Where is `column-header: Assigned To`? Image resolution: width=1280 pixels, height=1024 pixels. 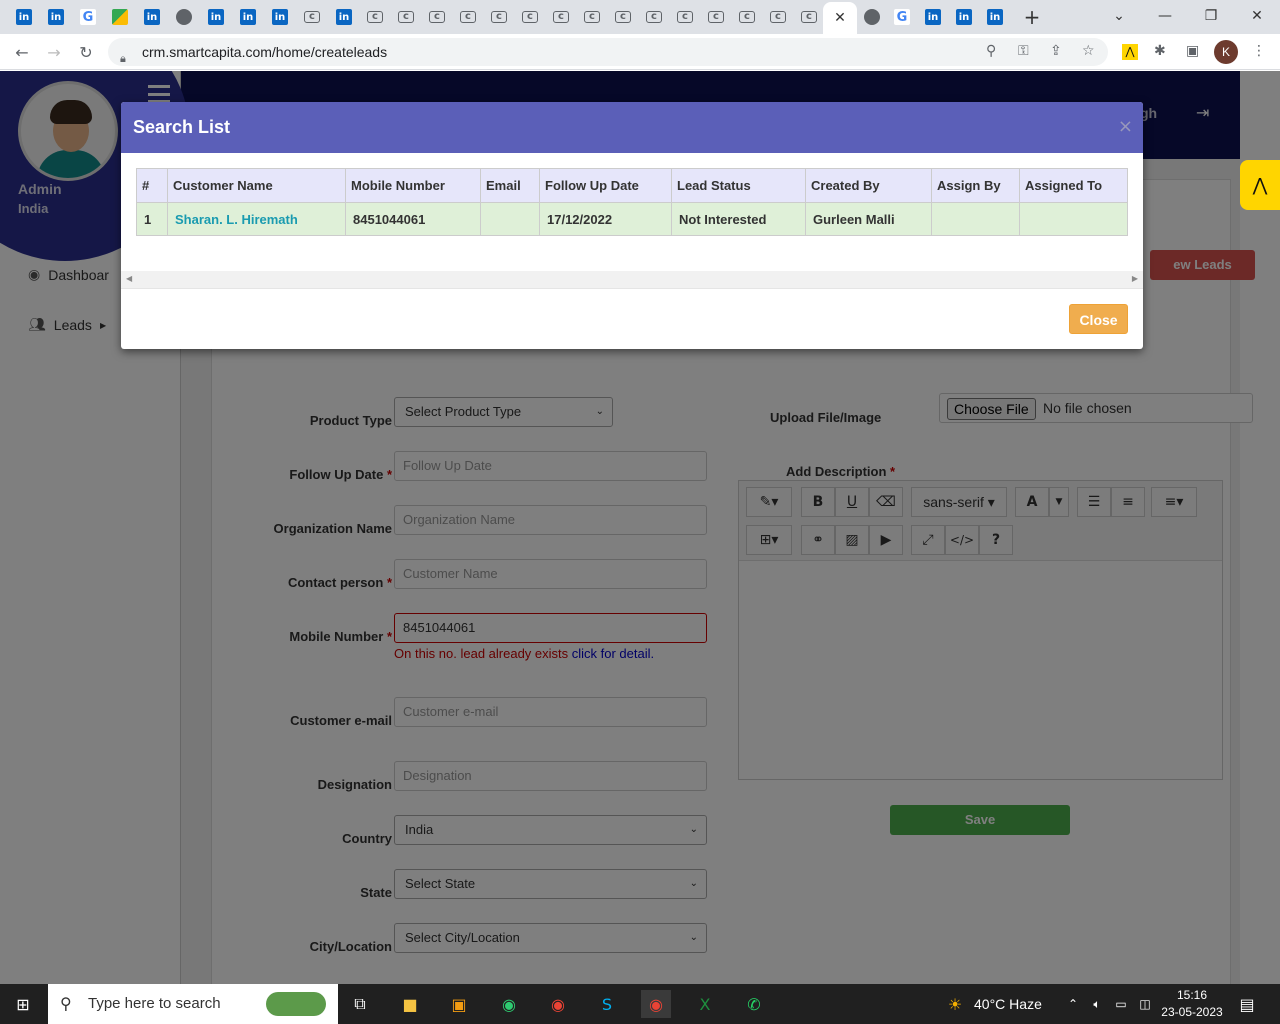
column-header: Assigned To is located at coordinates (1073, 185).